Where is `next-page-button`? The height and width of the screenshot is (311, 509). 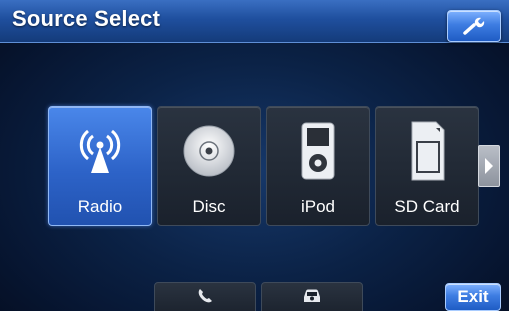
next-page-button is located at coordinates (489, 166).